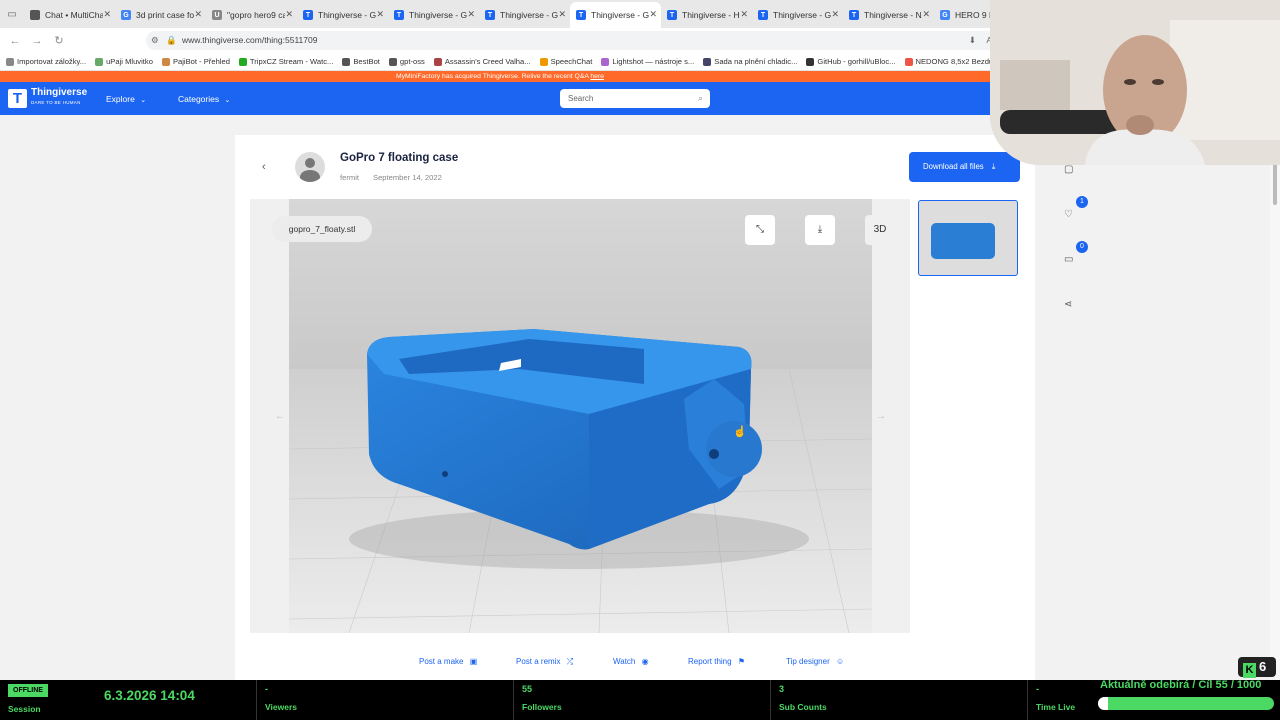 The width and height of the screenshot is (1280, 720). Describe the element at coordinates (820, 230) in the screenshot. I see `download-file-icon: ⤓` at that location.